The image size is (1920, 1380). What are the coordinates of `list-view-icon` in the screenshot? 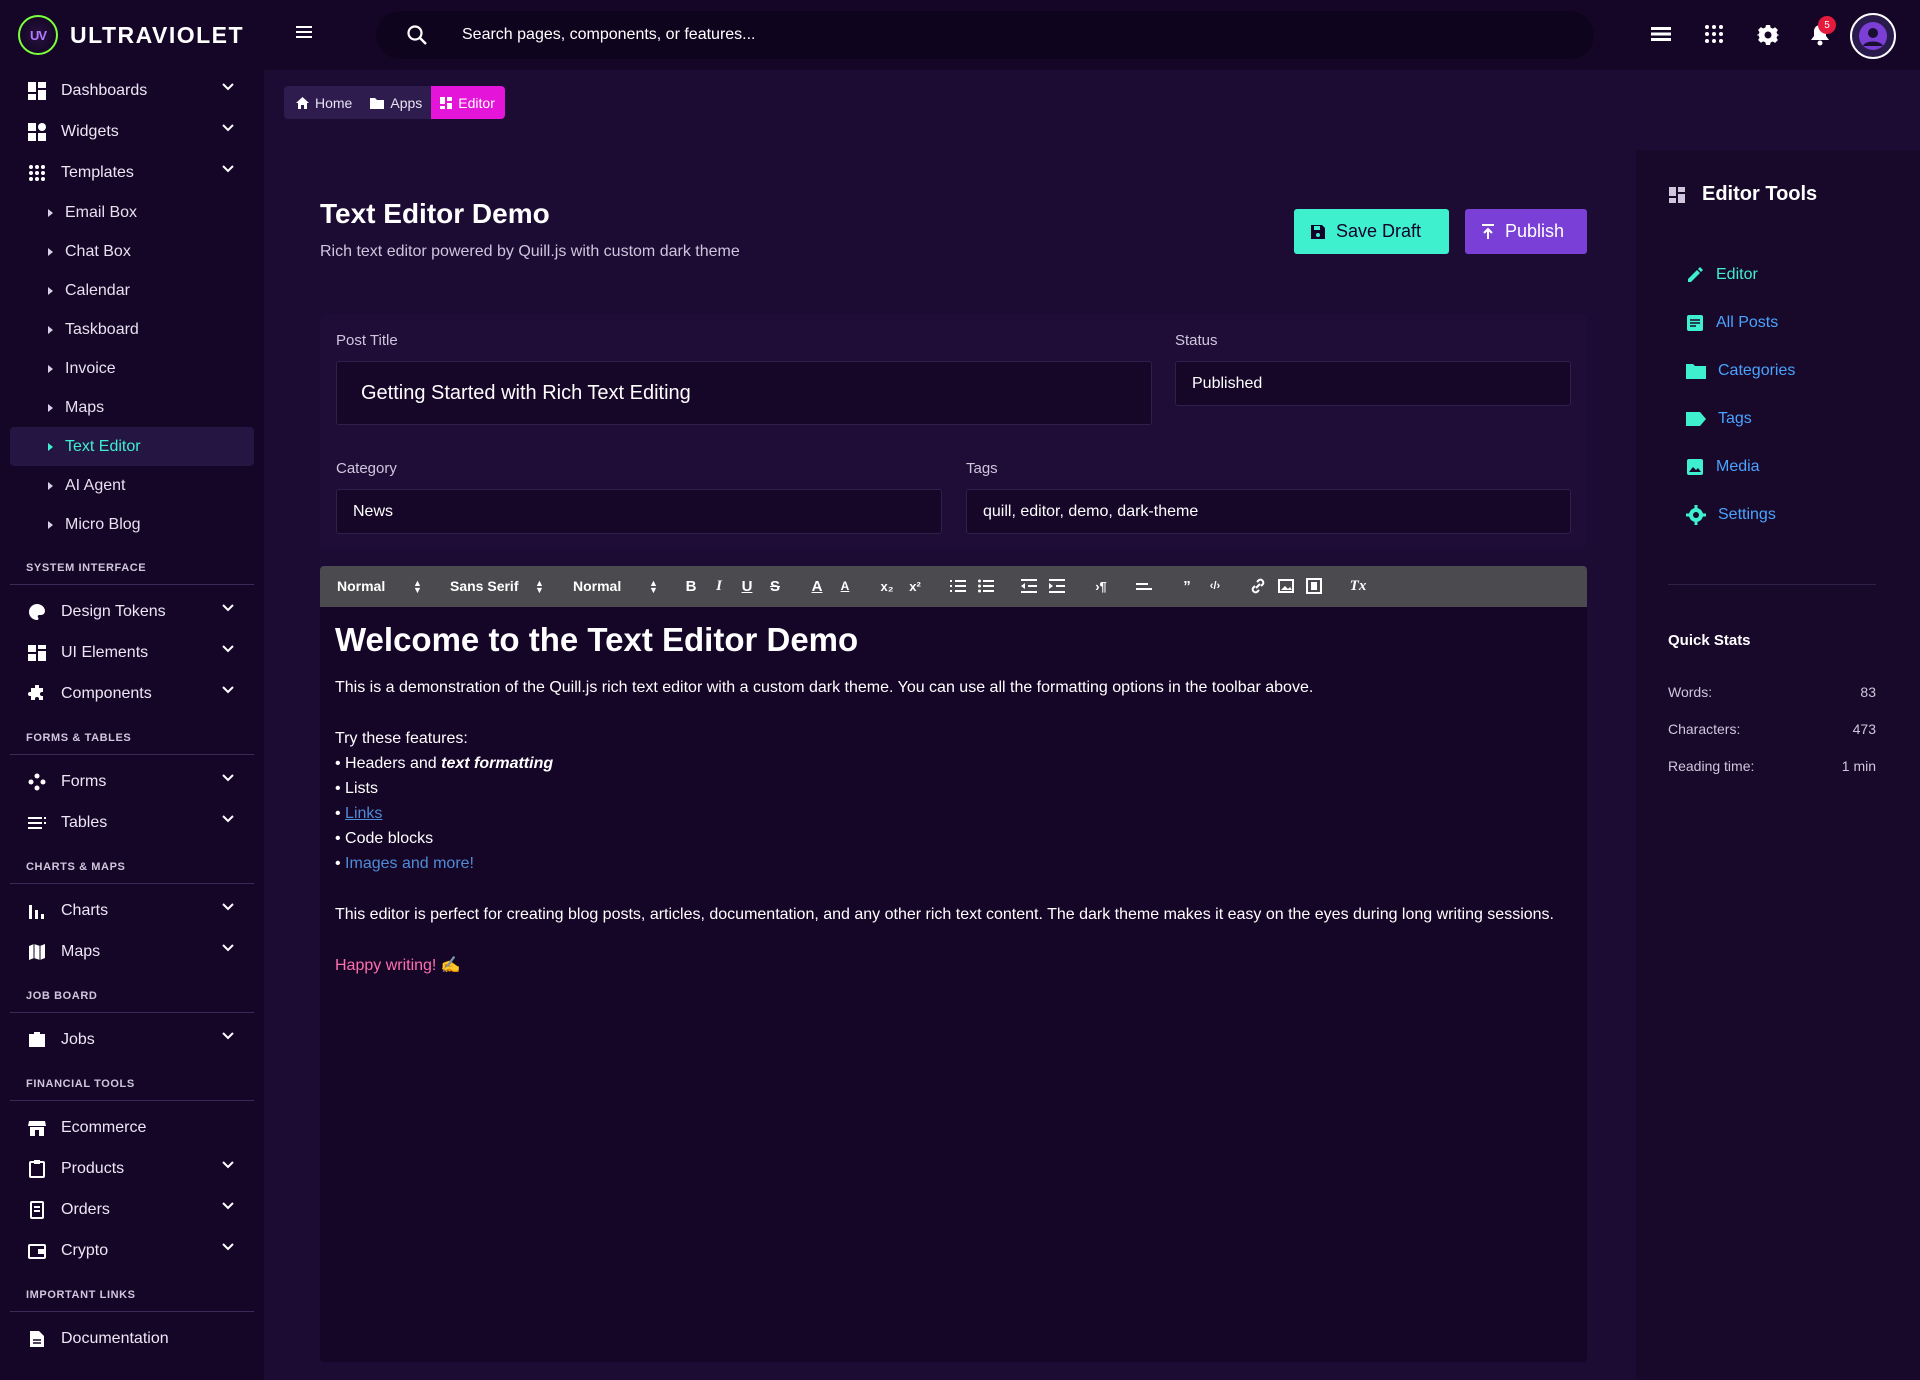 It's located at (1661, 34).